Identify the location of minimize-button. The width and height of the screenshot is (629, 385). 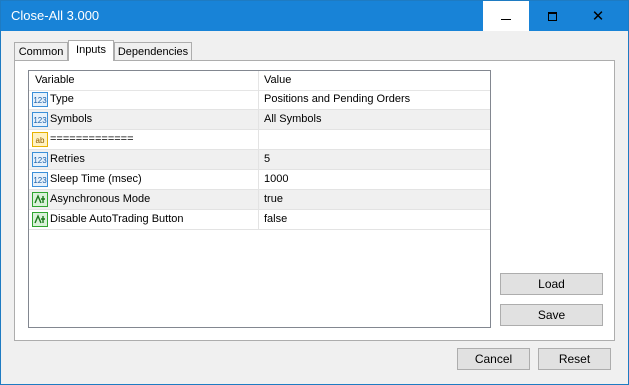
(506, 16).